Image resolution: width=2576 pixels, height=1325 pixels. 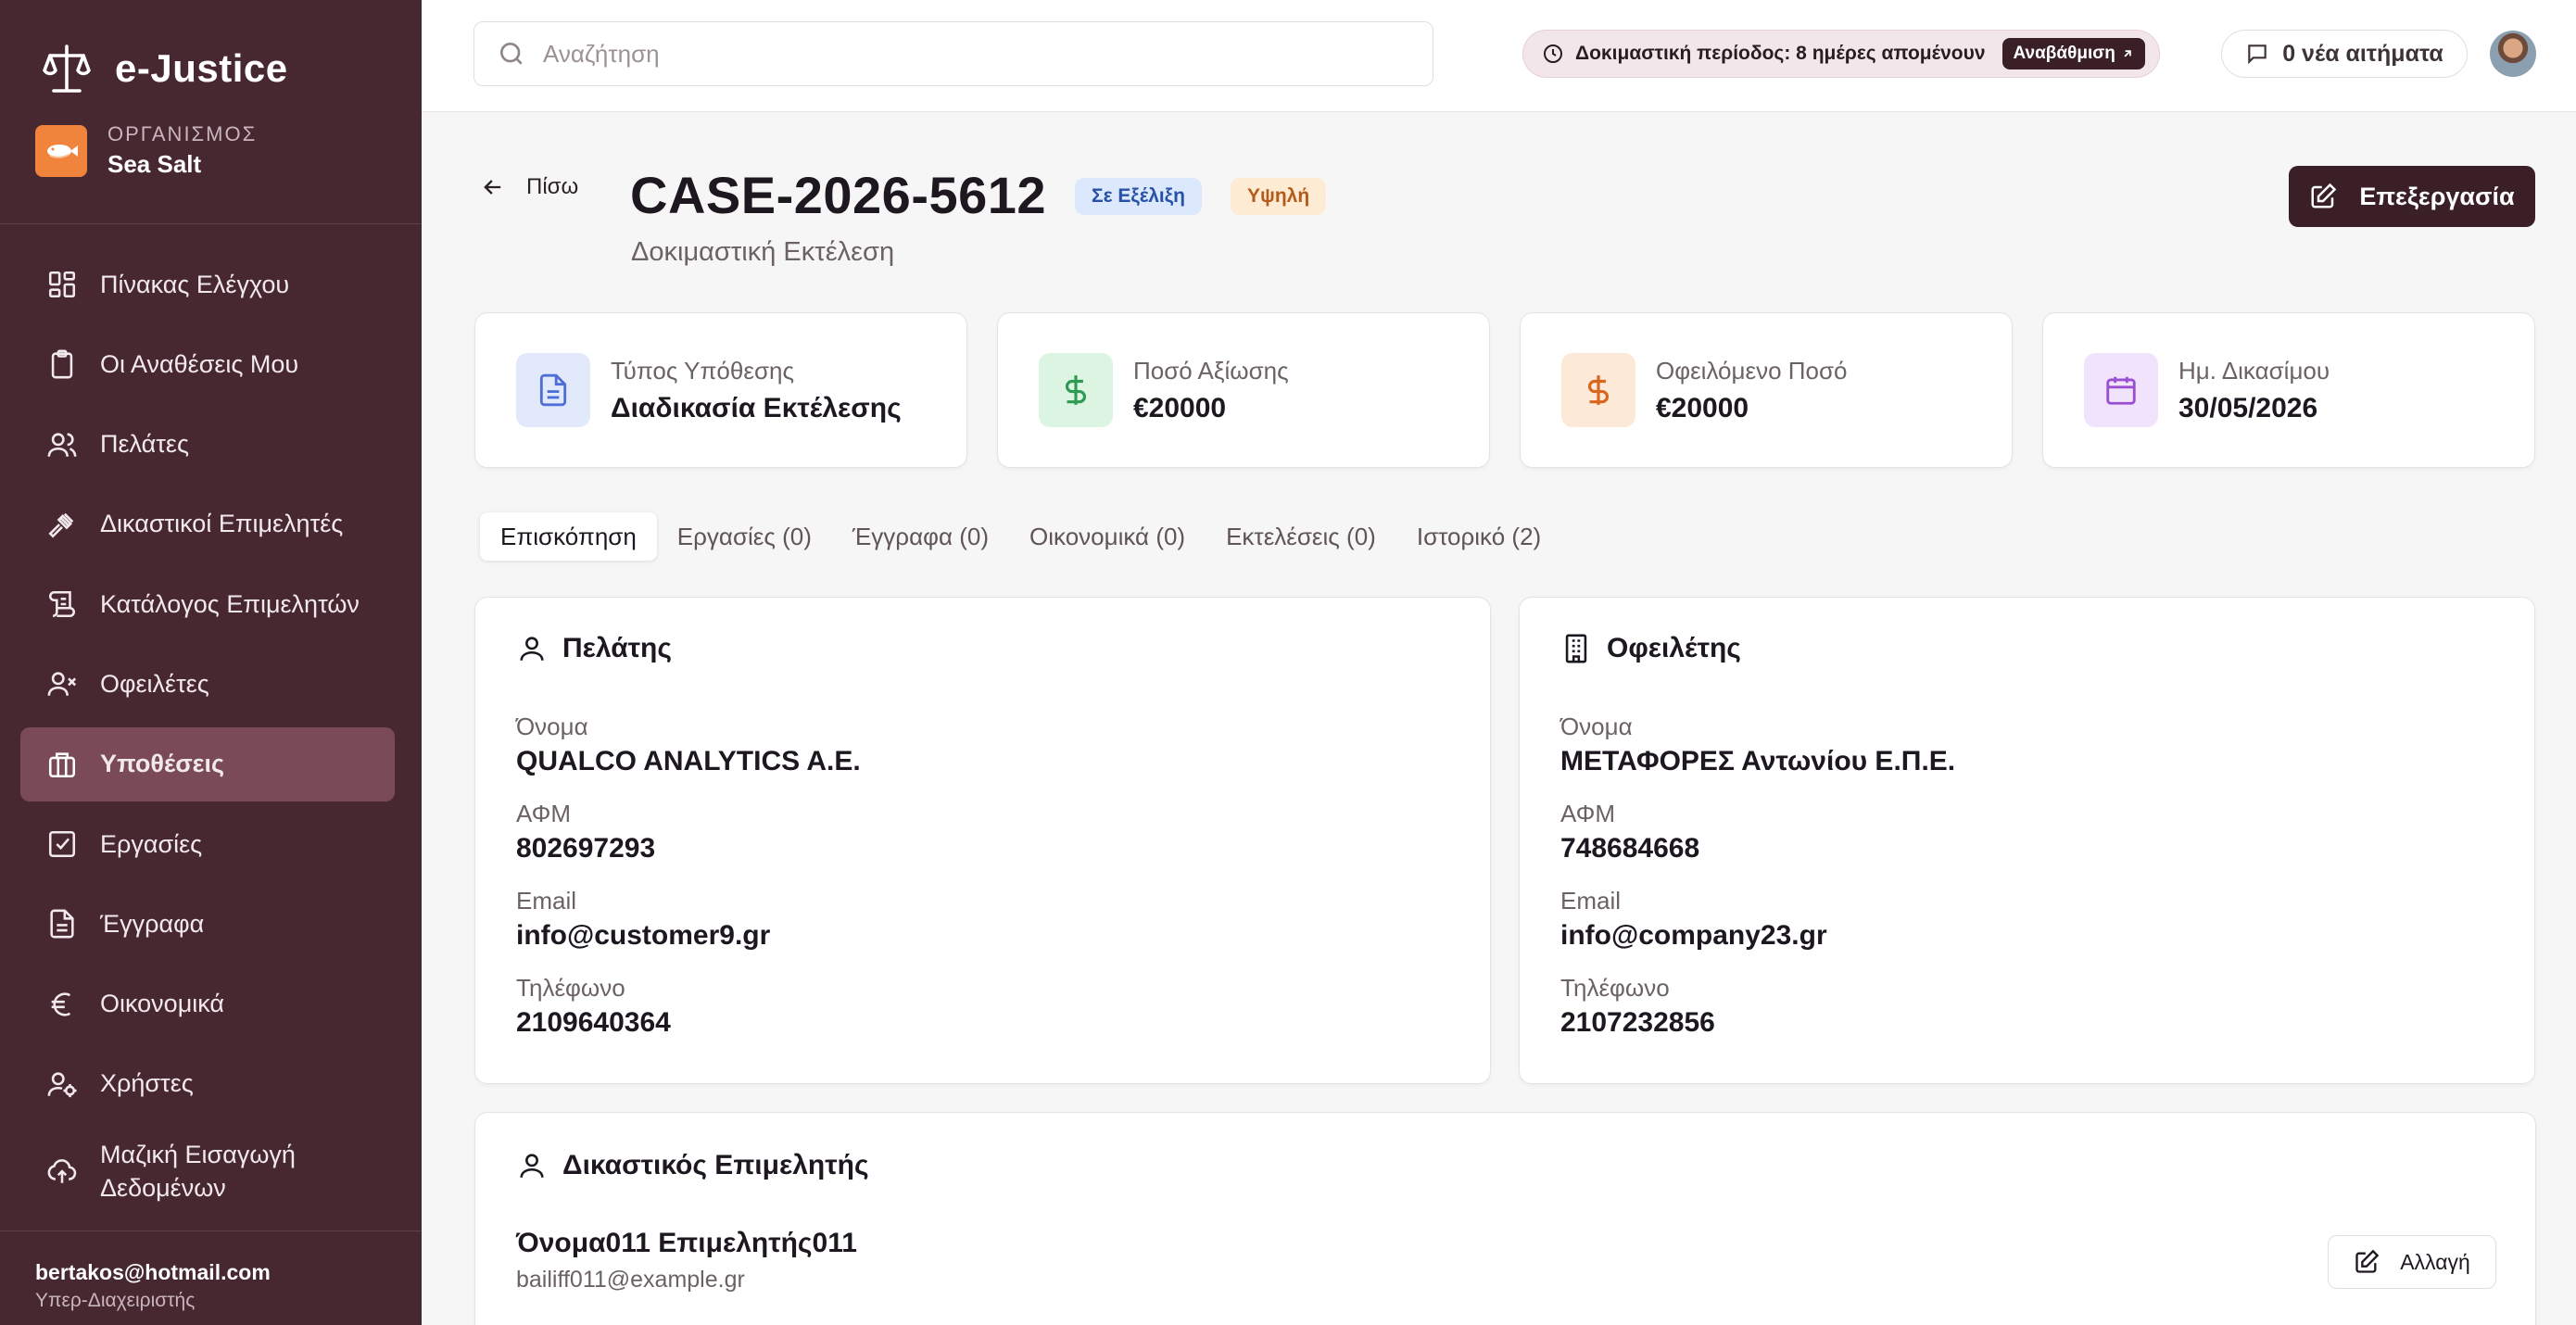 What do you see at coordinates (208, 1084) in the screenshot?
I see `sidebar-item-users: Χρήστες` at bounding box center [208, 1084].